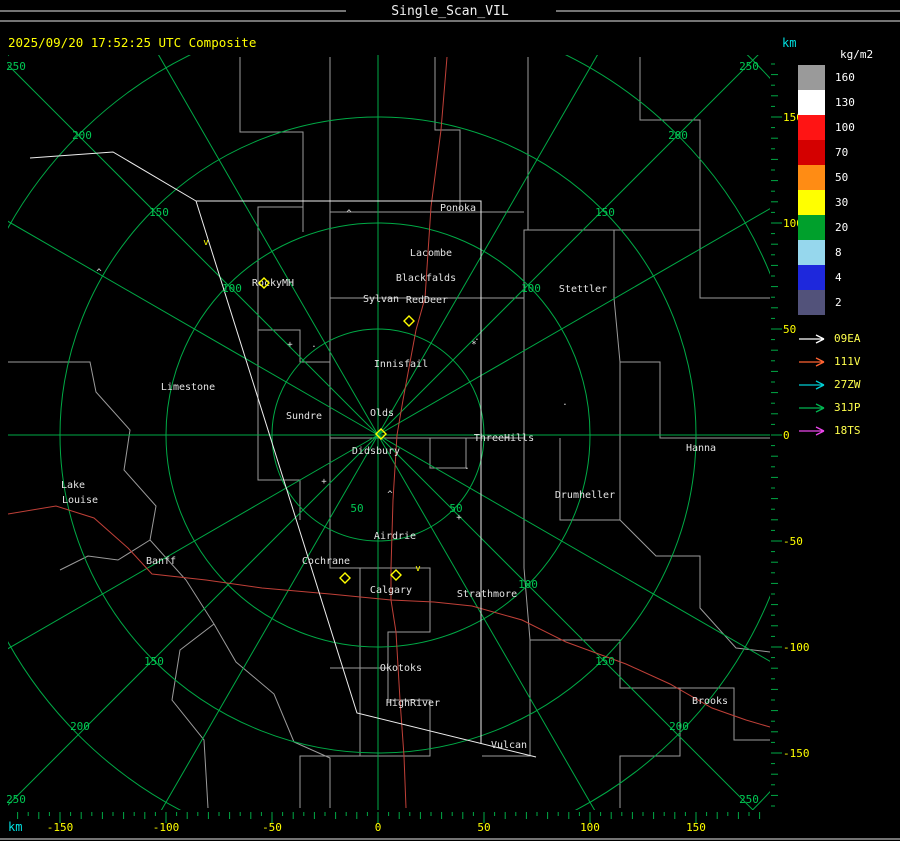  What do you see at coordinates (849, 277) in the screenshot?
I see `legend-entry: 4` at bounding box center [849, 277].